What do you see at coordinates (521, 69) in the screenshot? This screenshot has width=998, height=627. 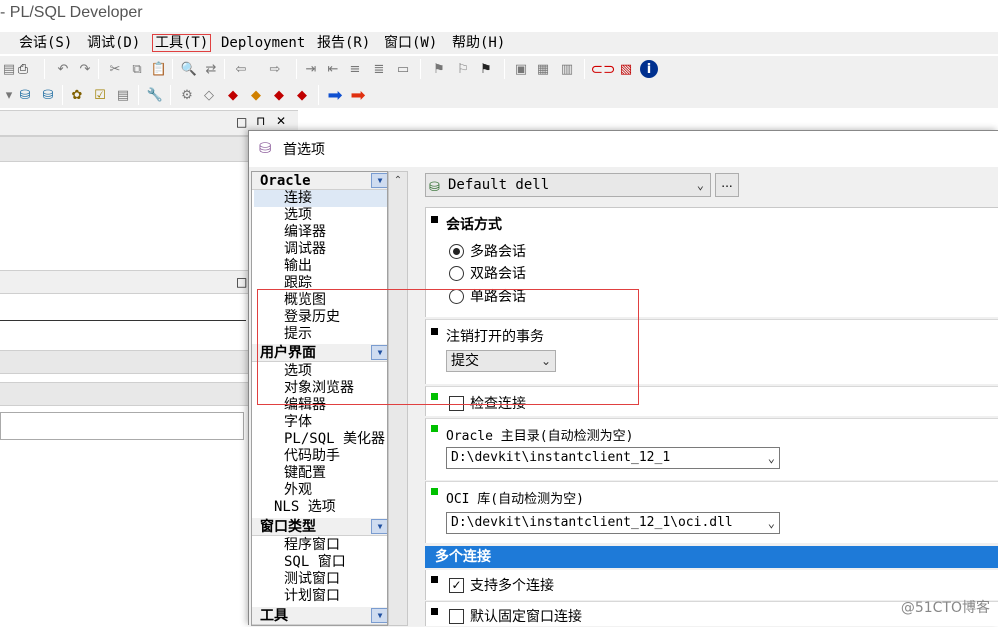 I see `window-list-icon: ▣` at bounding box center [521, 69].